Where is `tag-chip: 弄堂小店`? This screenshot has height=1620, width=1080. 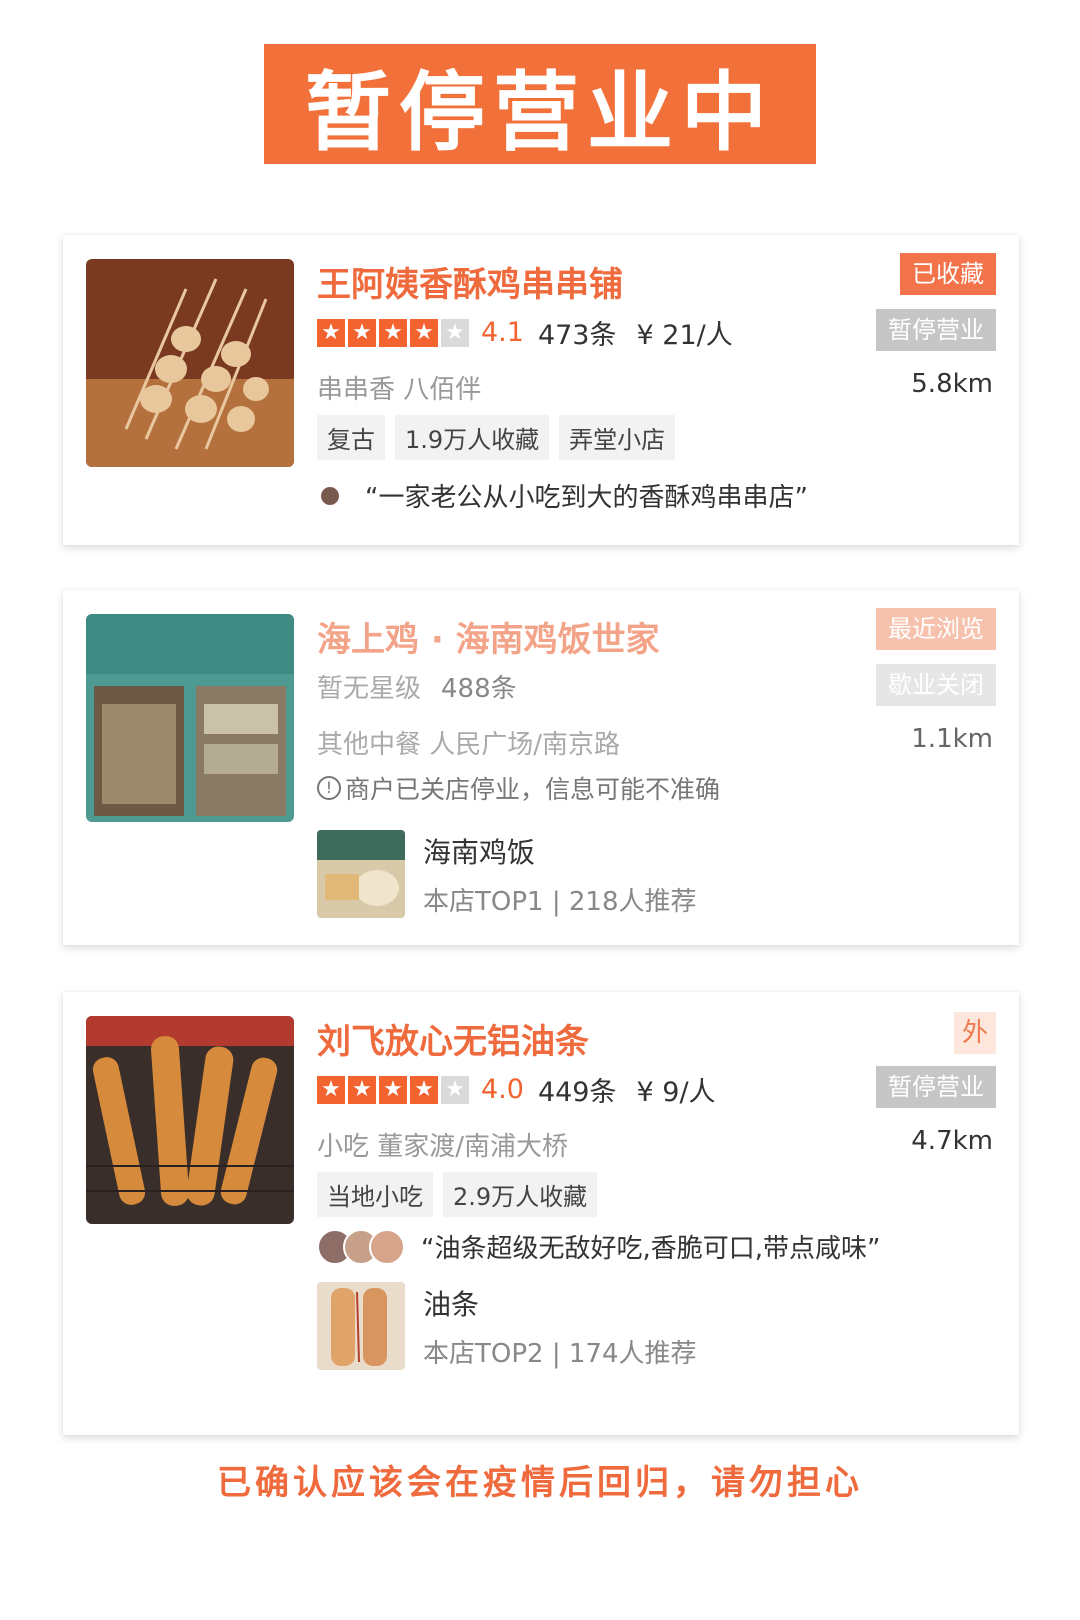 tag-chip: 弄堂小店 is located at coordinates (617, 437).